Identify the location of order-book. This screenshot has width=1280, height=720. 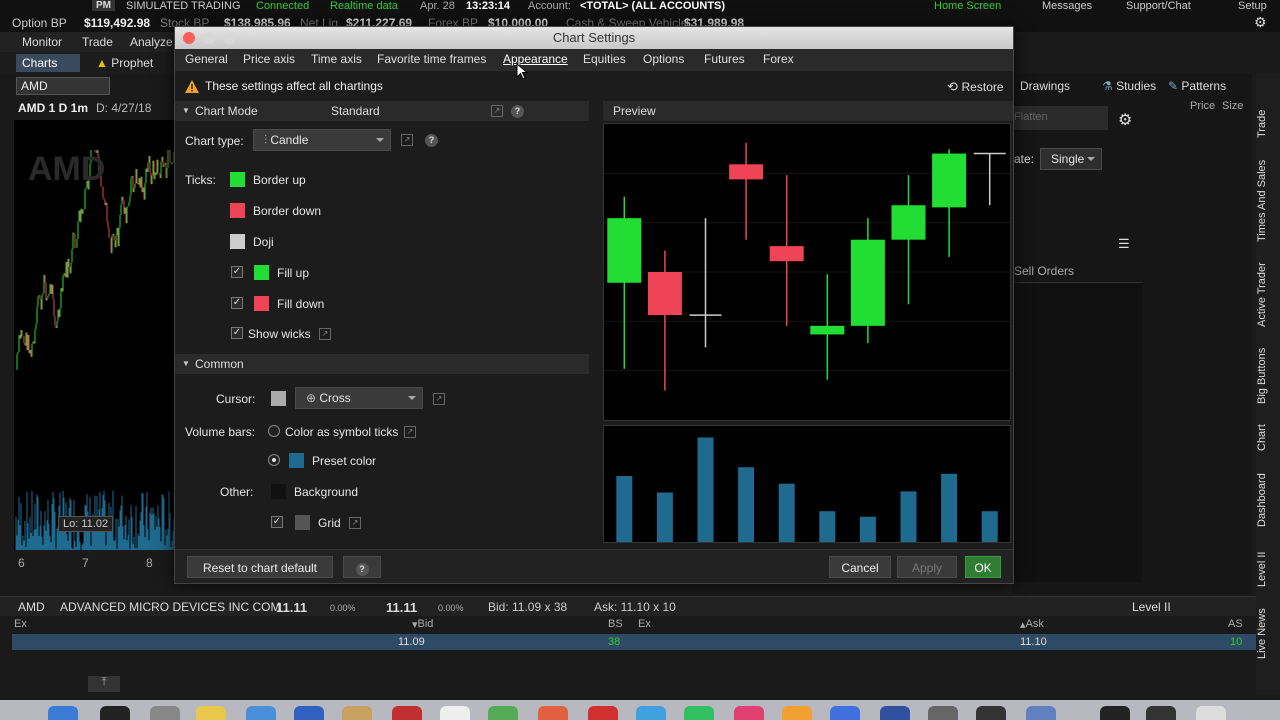
(1077, 432).